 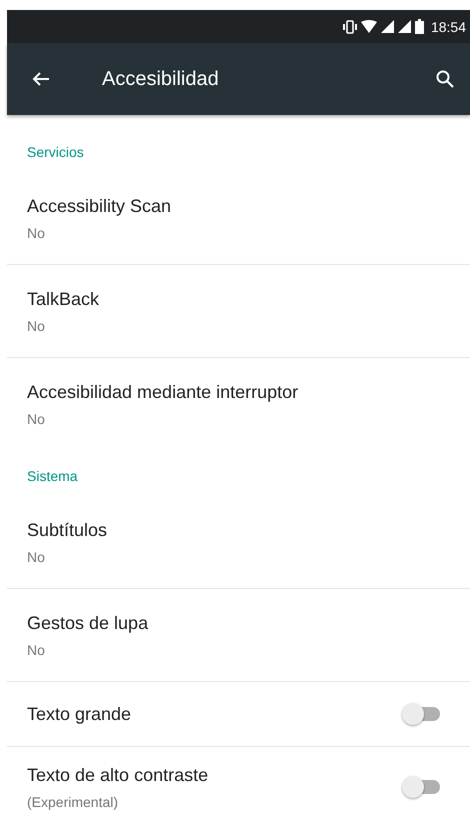 I want to click on search-icon, so click(x=445, y=79).